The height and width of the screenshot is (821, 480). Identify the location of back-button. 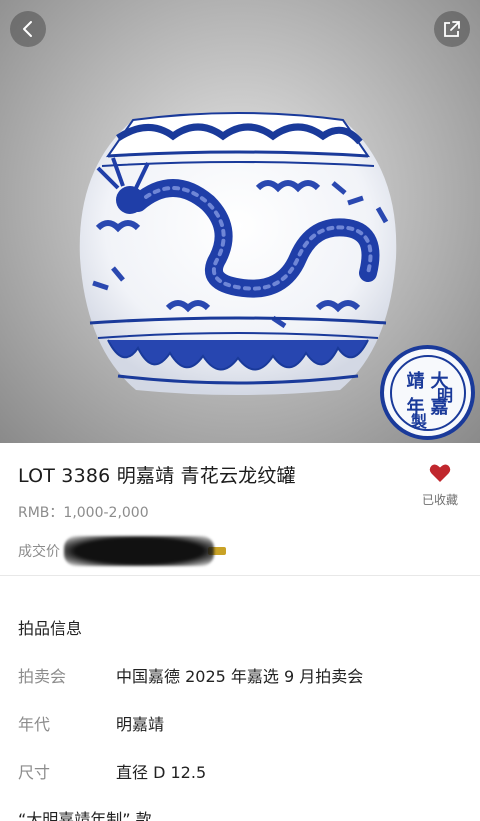
(28, 29).